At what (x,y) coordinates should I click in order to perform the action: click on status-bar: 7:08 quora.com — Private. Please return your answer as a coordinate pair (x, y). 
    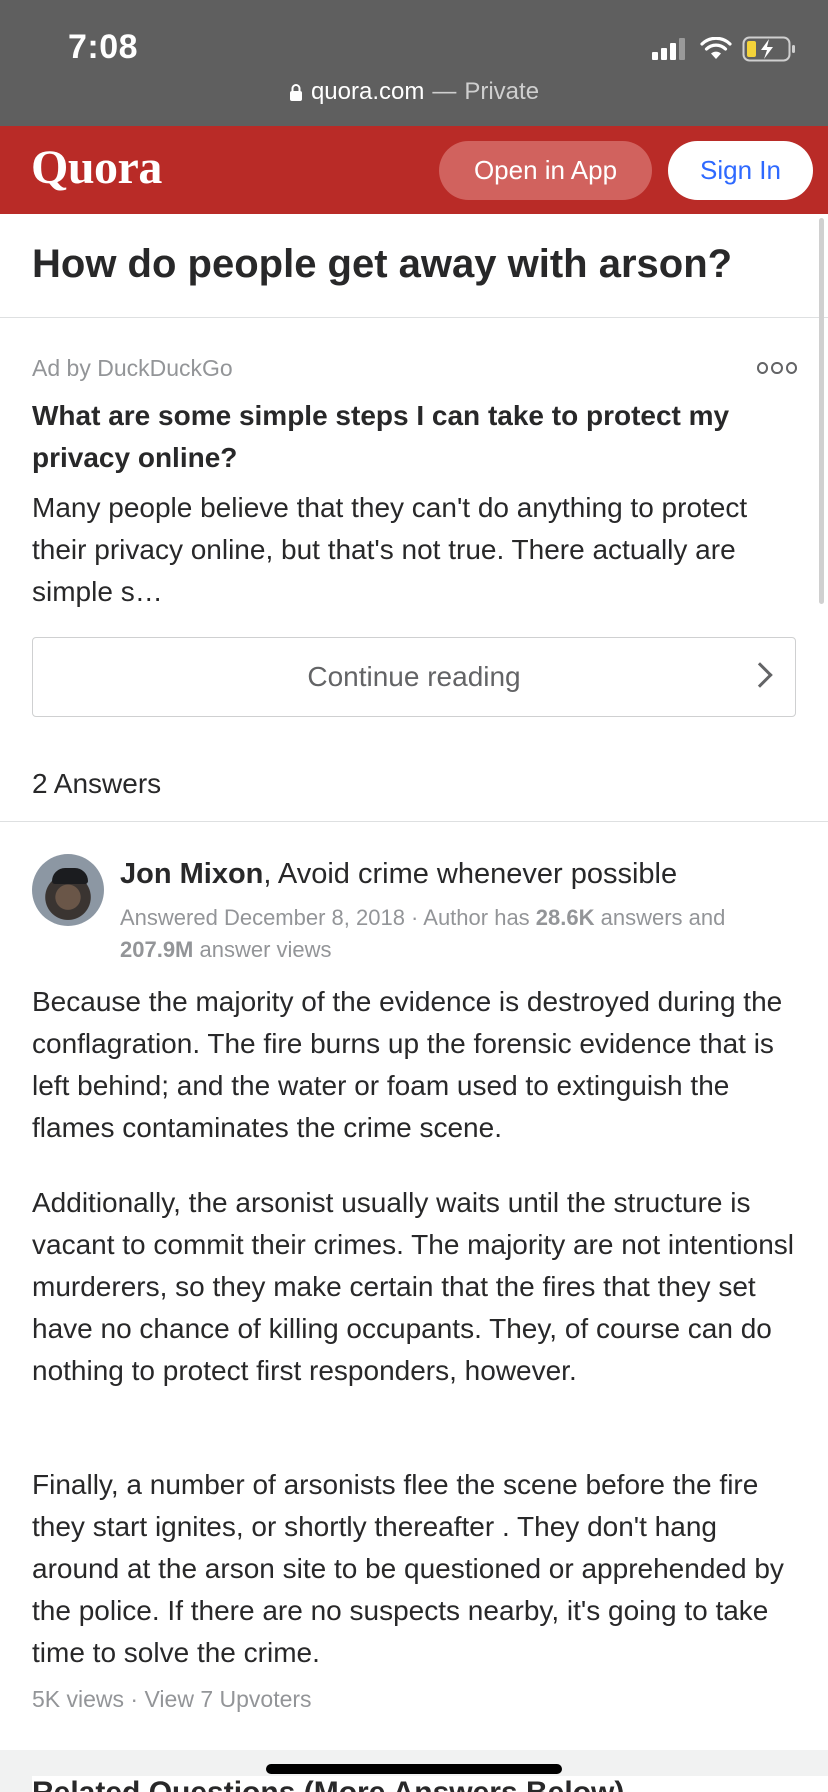
    Looking at the image, I should click on (414, 63).